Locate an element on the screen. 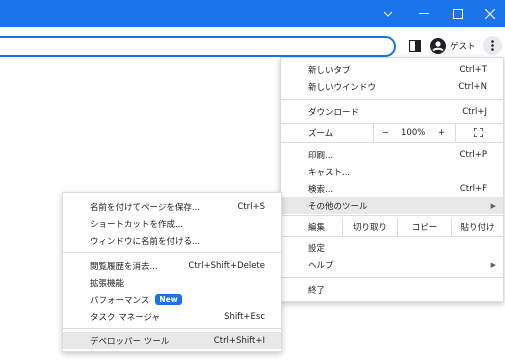 The height and width of the screenshot is (360, 505). menu-item-find: 検索... Ctrl+F is located at coordinates (392, 188).